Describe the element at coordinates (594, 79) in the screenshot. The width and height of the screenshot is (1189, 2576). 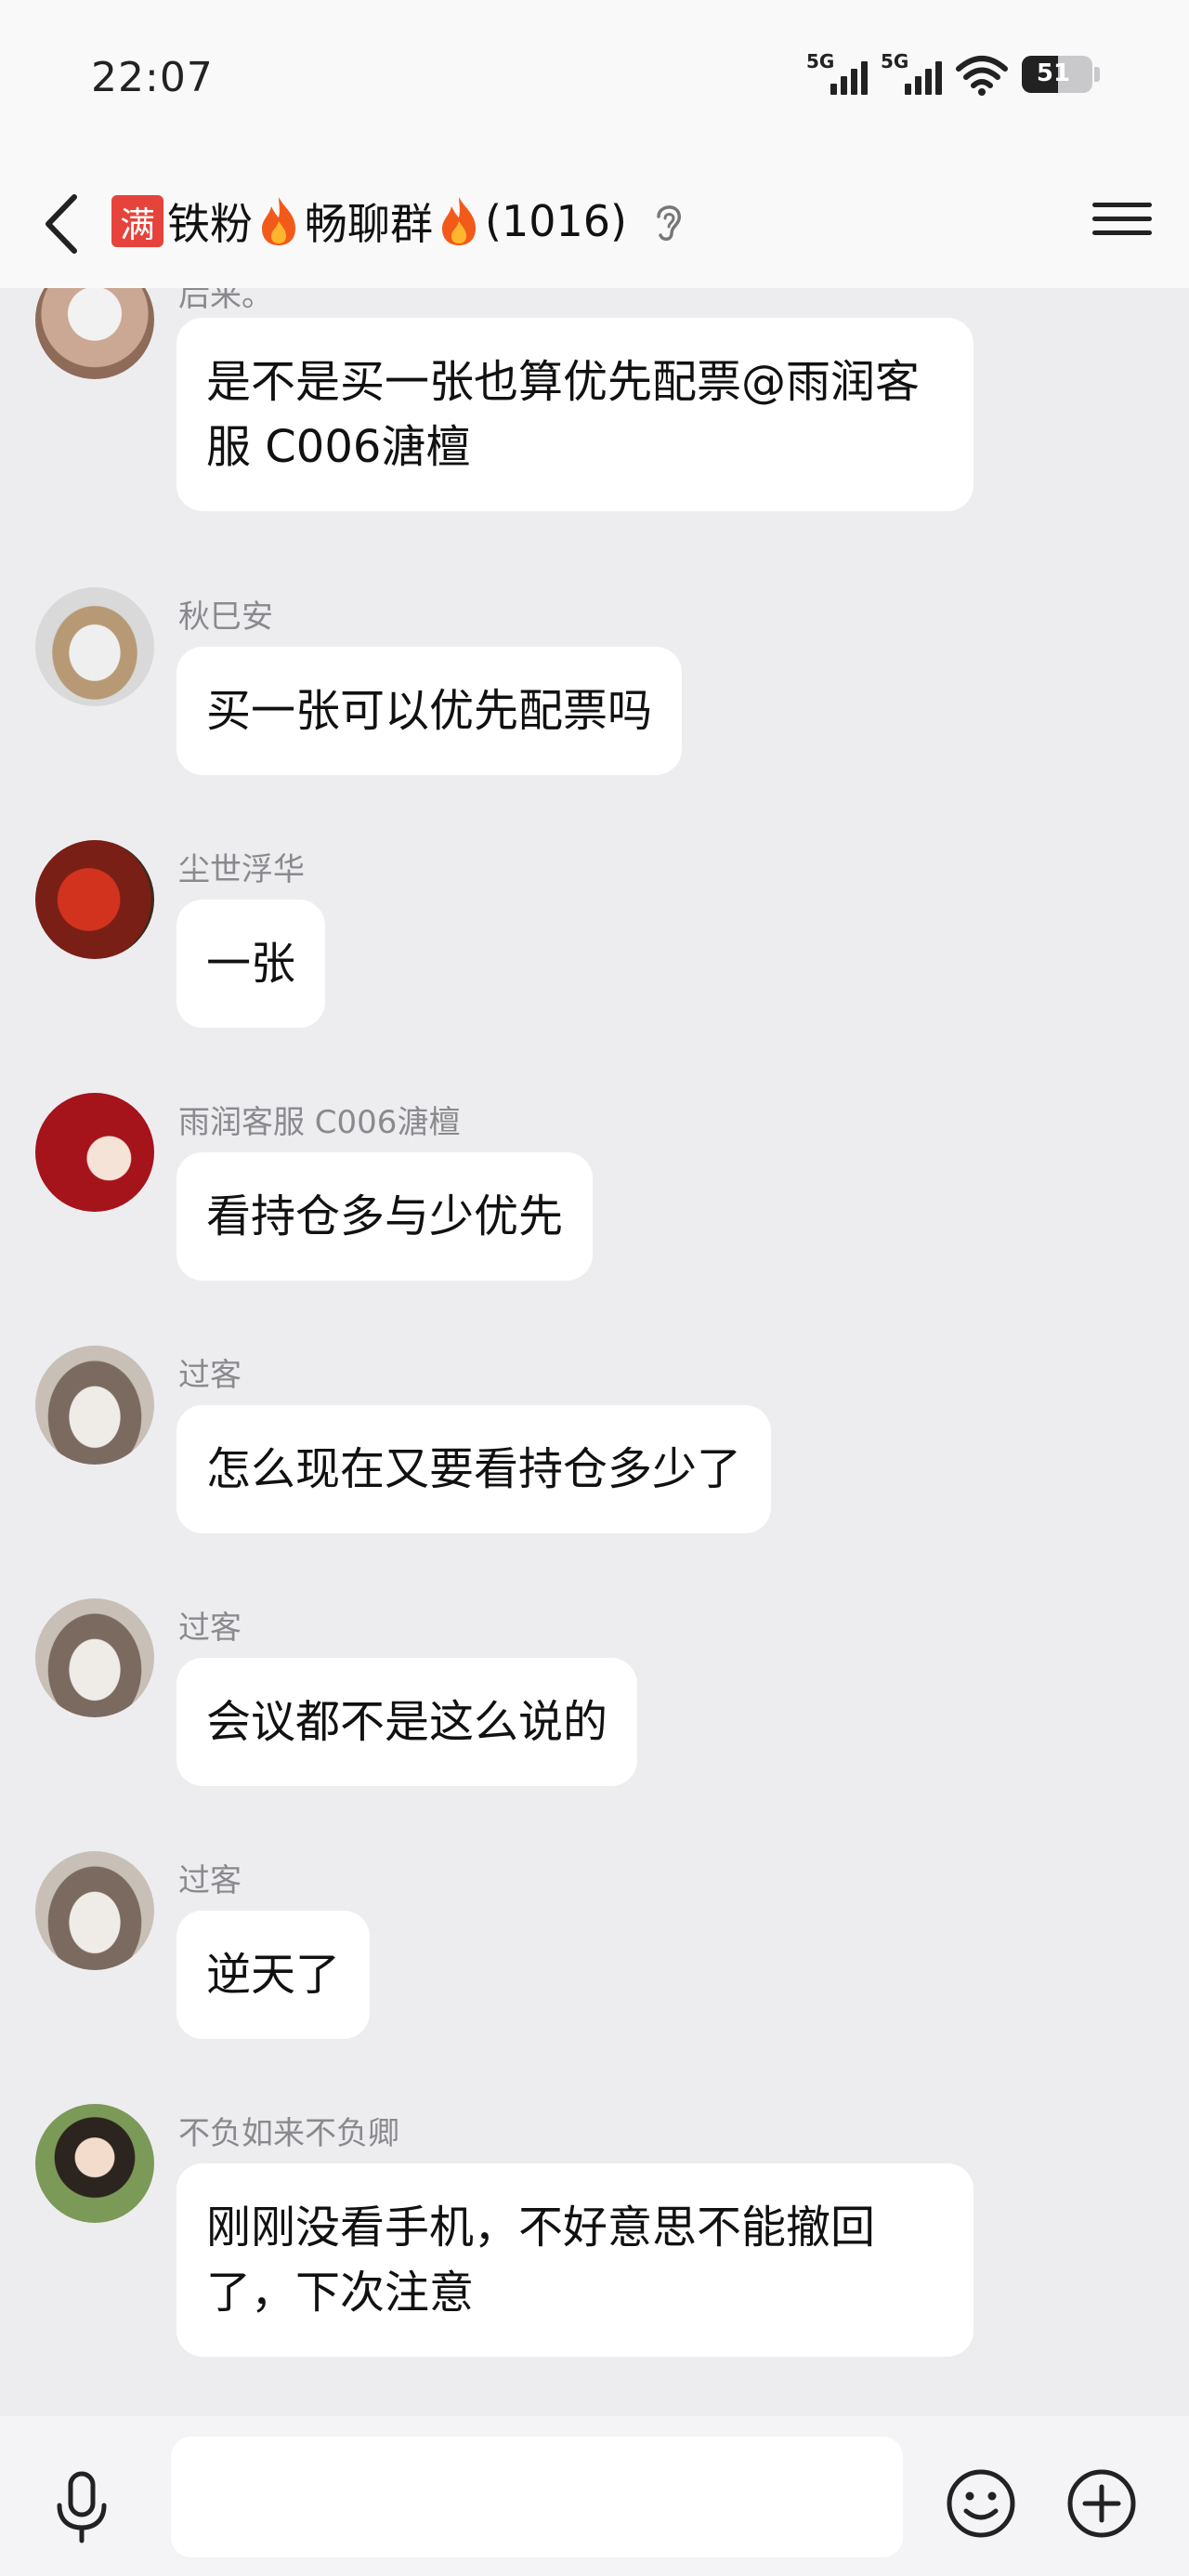
I see `status-bar: 22:07 5G 5G 51` at that location.